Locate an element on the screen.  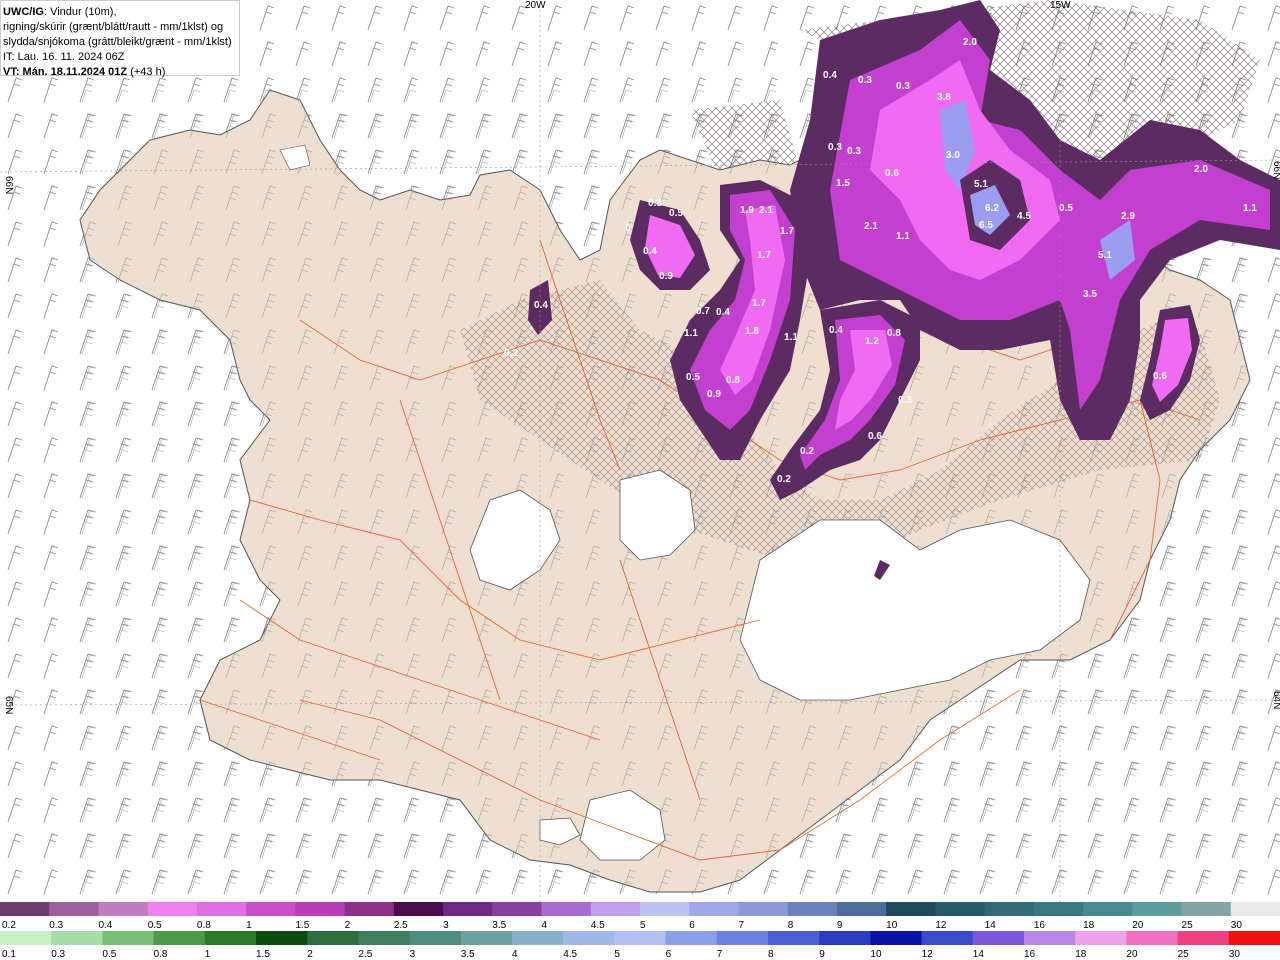
valid-time: VT: Mán. 18.11.2024 01Z is located at coordinates (65, 72).